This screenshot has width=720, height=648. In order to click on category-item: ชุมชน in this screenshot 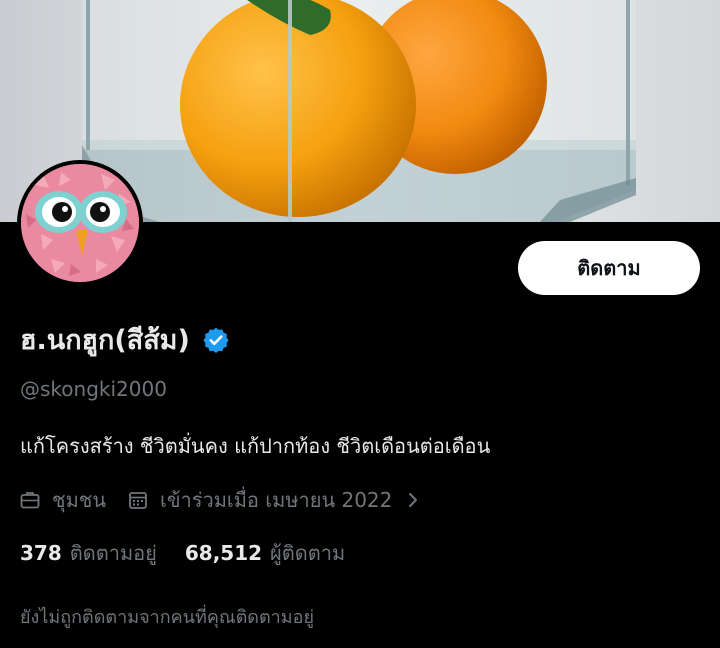, I will do `click(63, 500)`.